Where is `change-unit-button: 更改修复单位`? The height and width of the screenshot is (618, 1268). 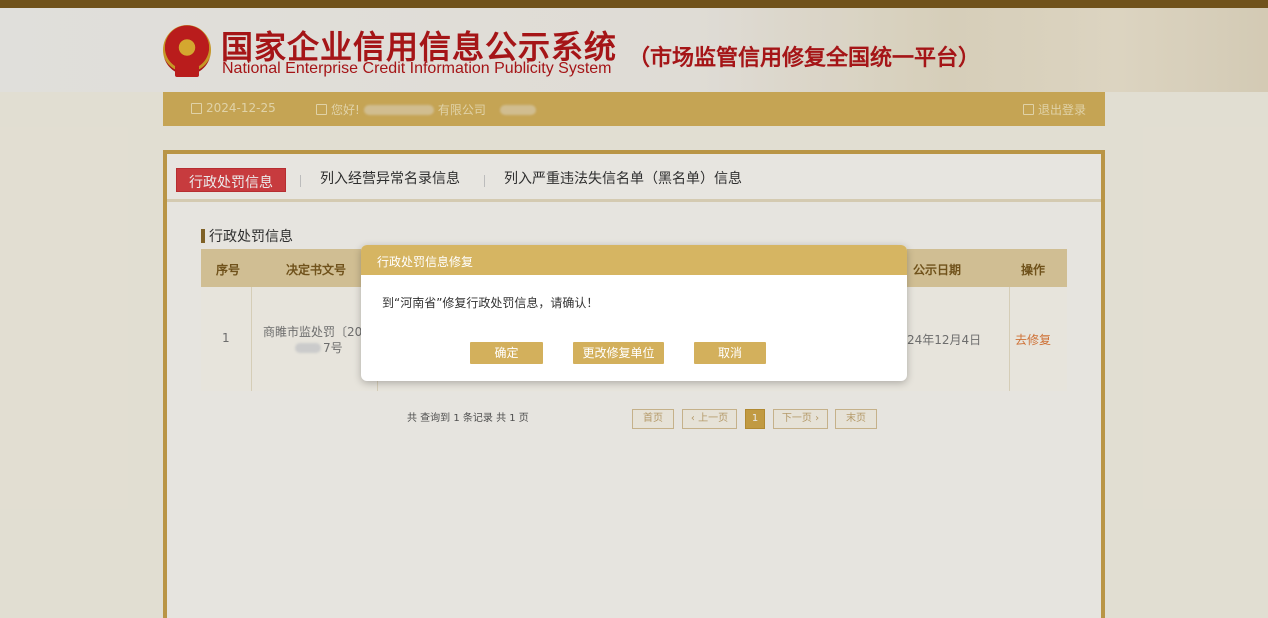 change-unit-button: 更改修复单位 is located at coordinates (618, 353).